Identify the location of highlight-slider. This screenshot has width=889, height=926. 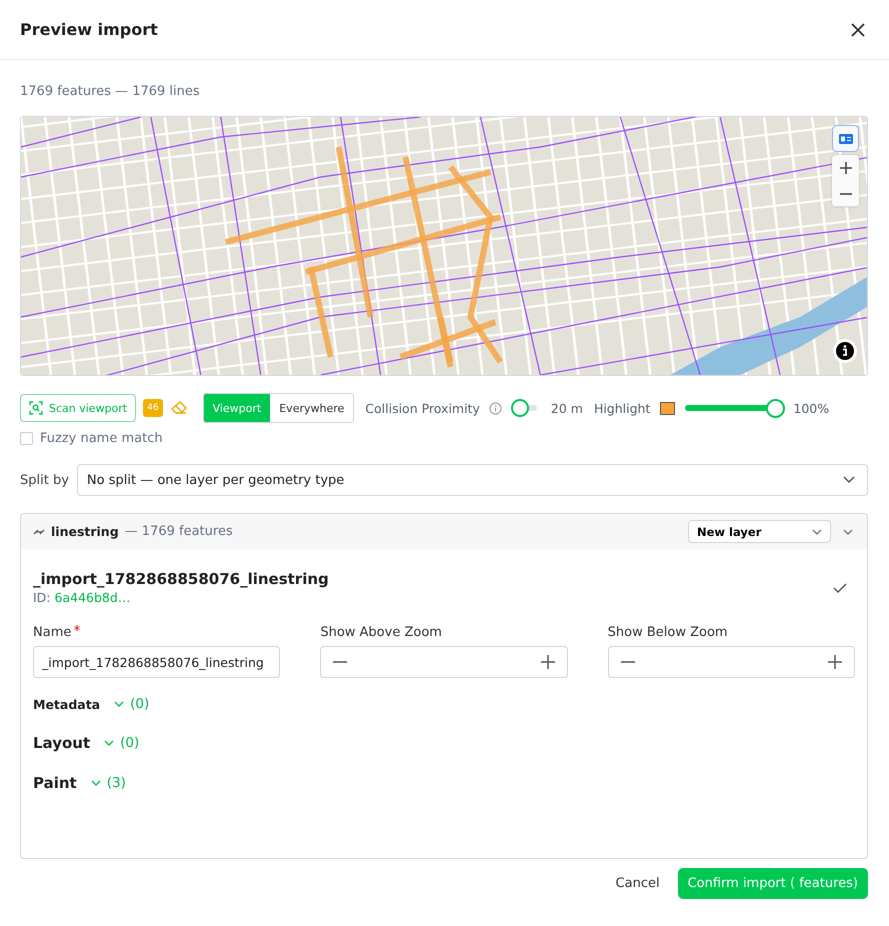
(735, 408).